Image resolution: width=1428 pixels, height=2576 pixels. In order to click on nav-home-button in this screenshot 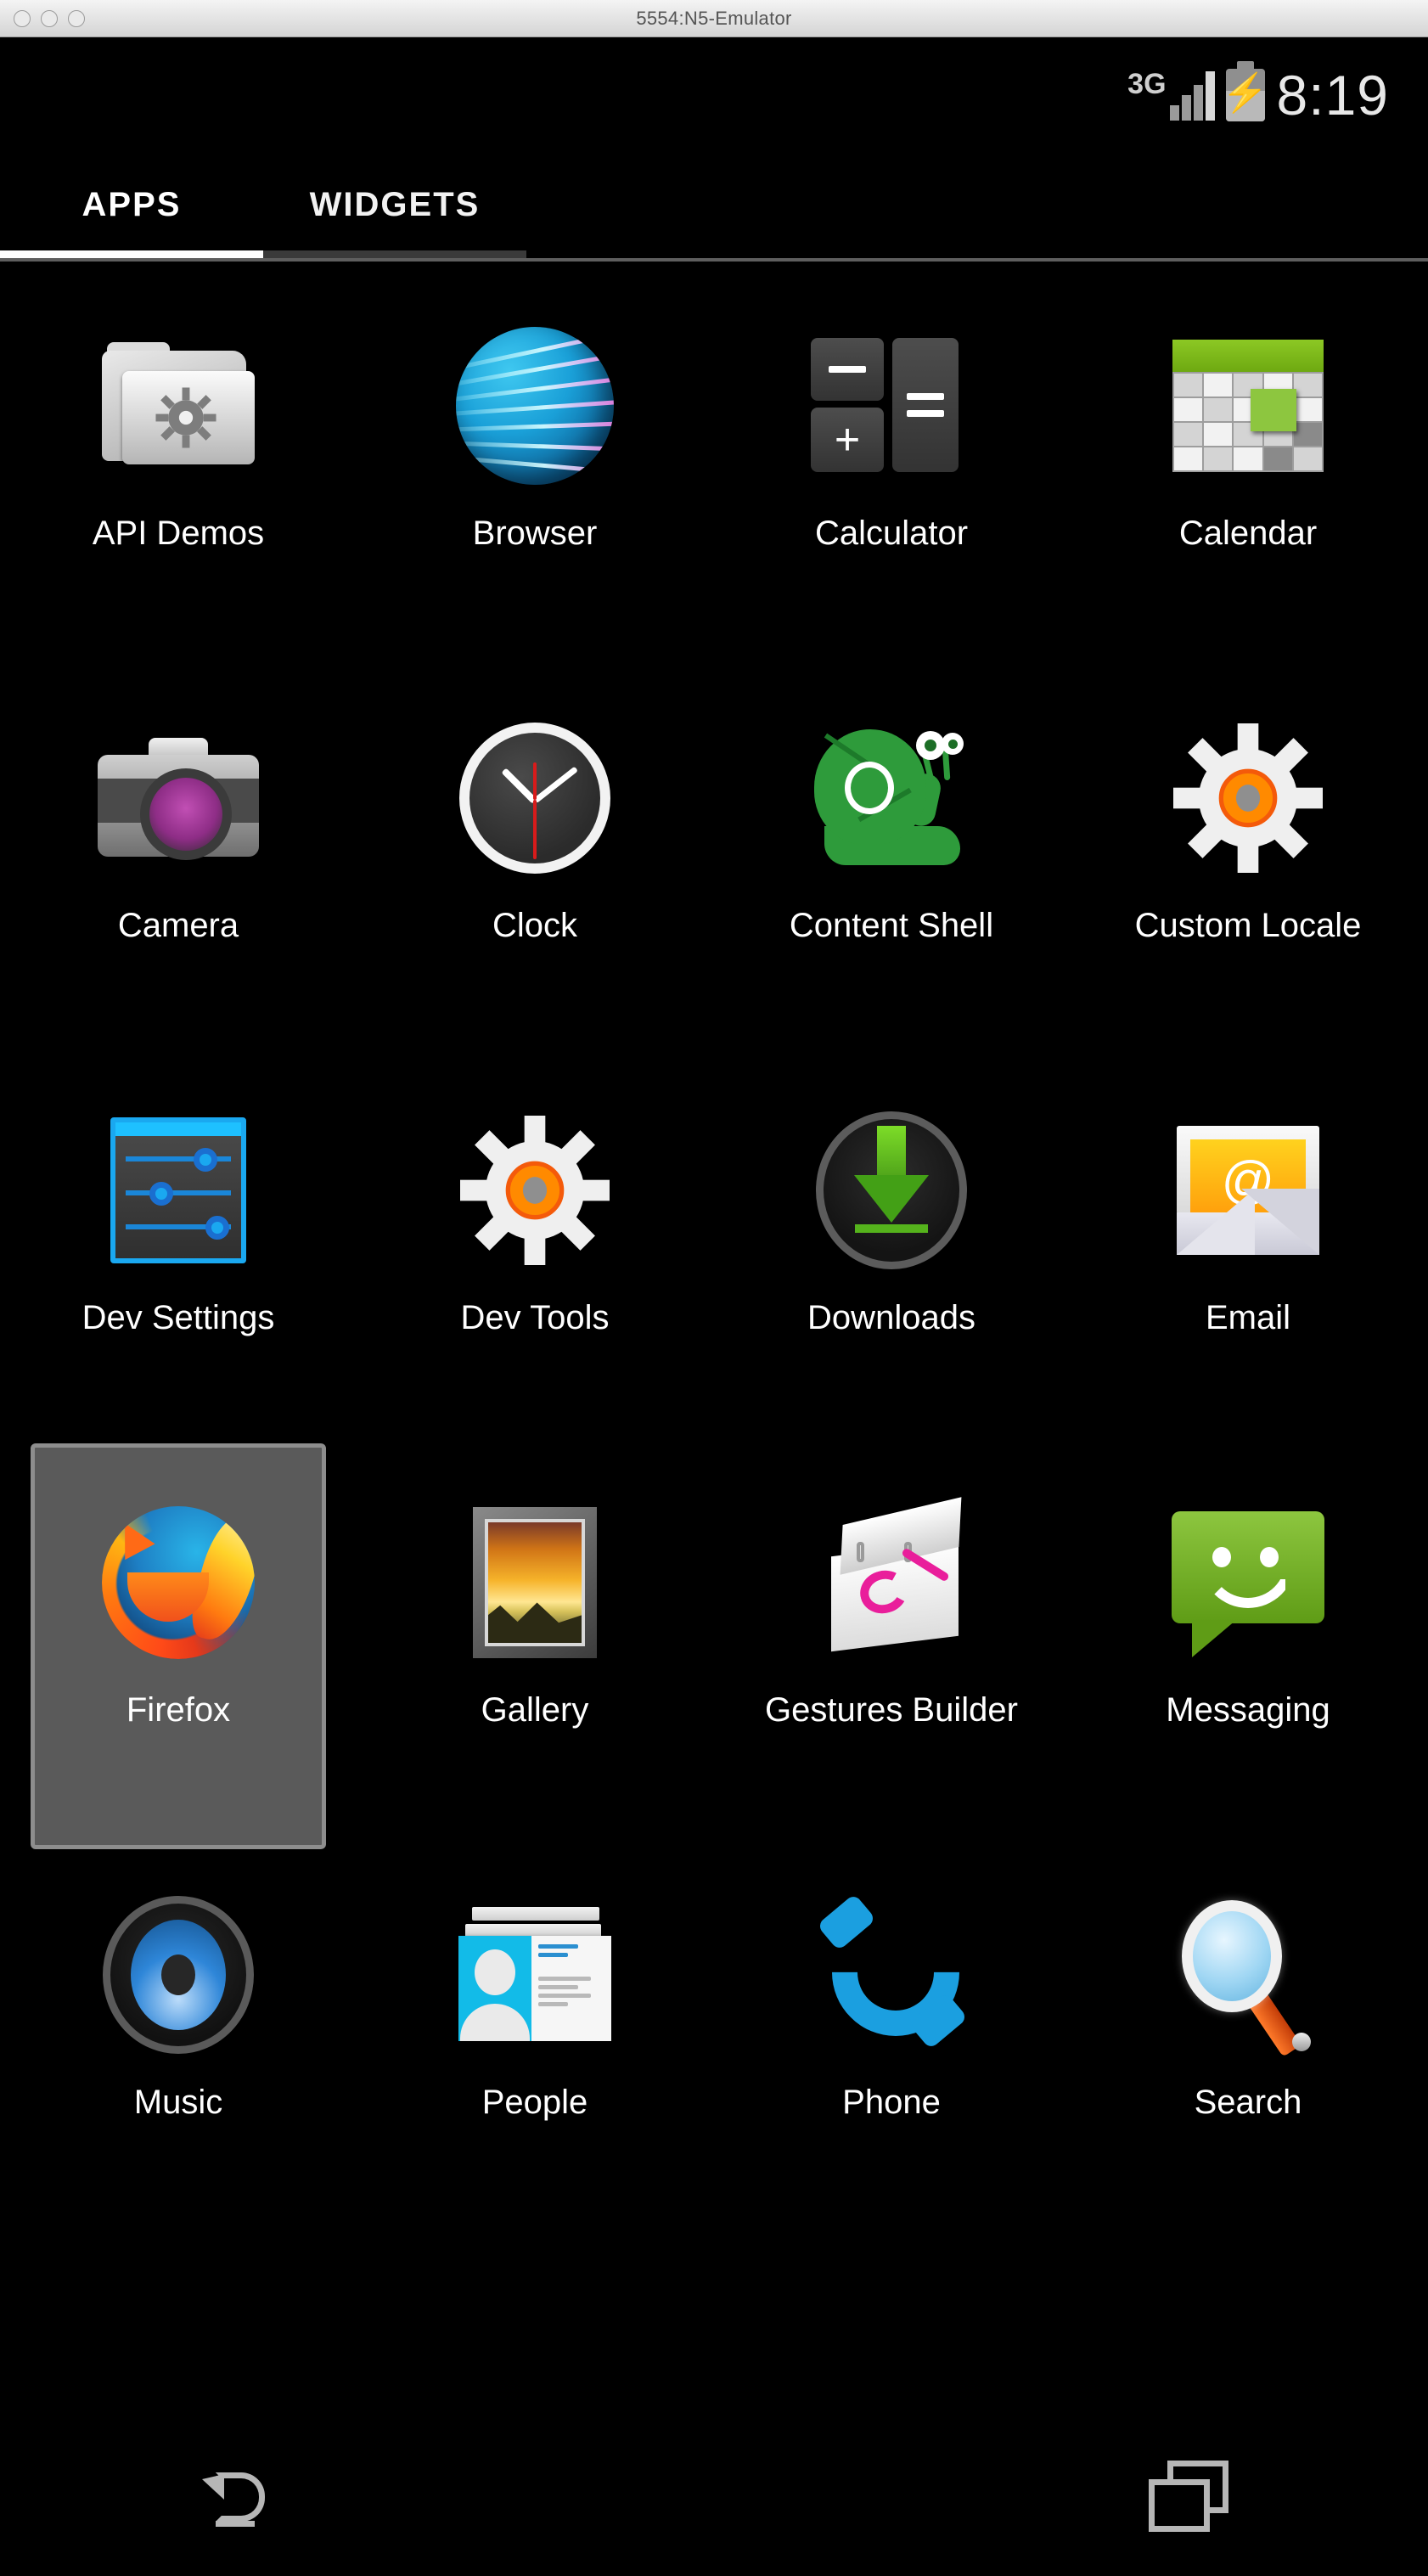, I will do `click(714, 2497)`.